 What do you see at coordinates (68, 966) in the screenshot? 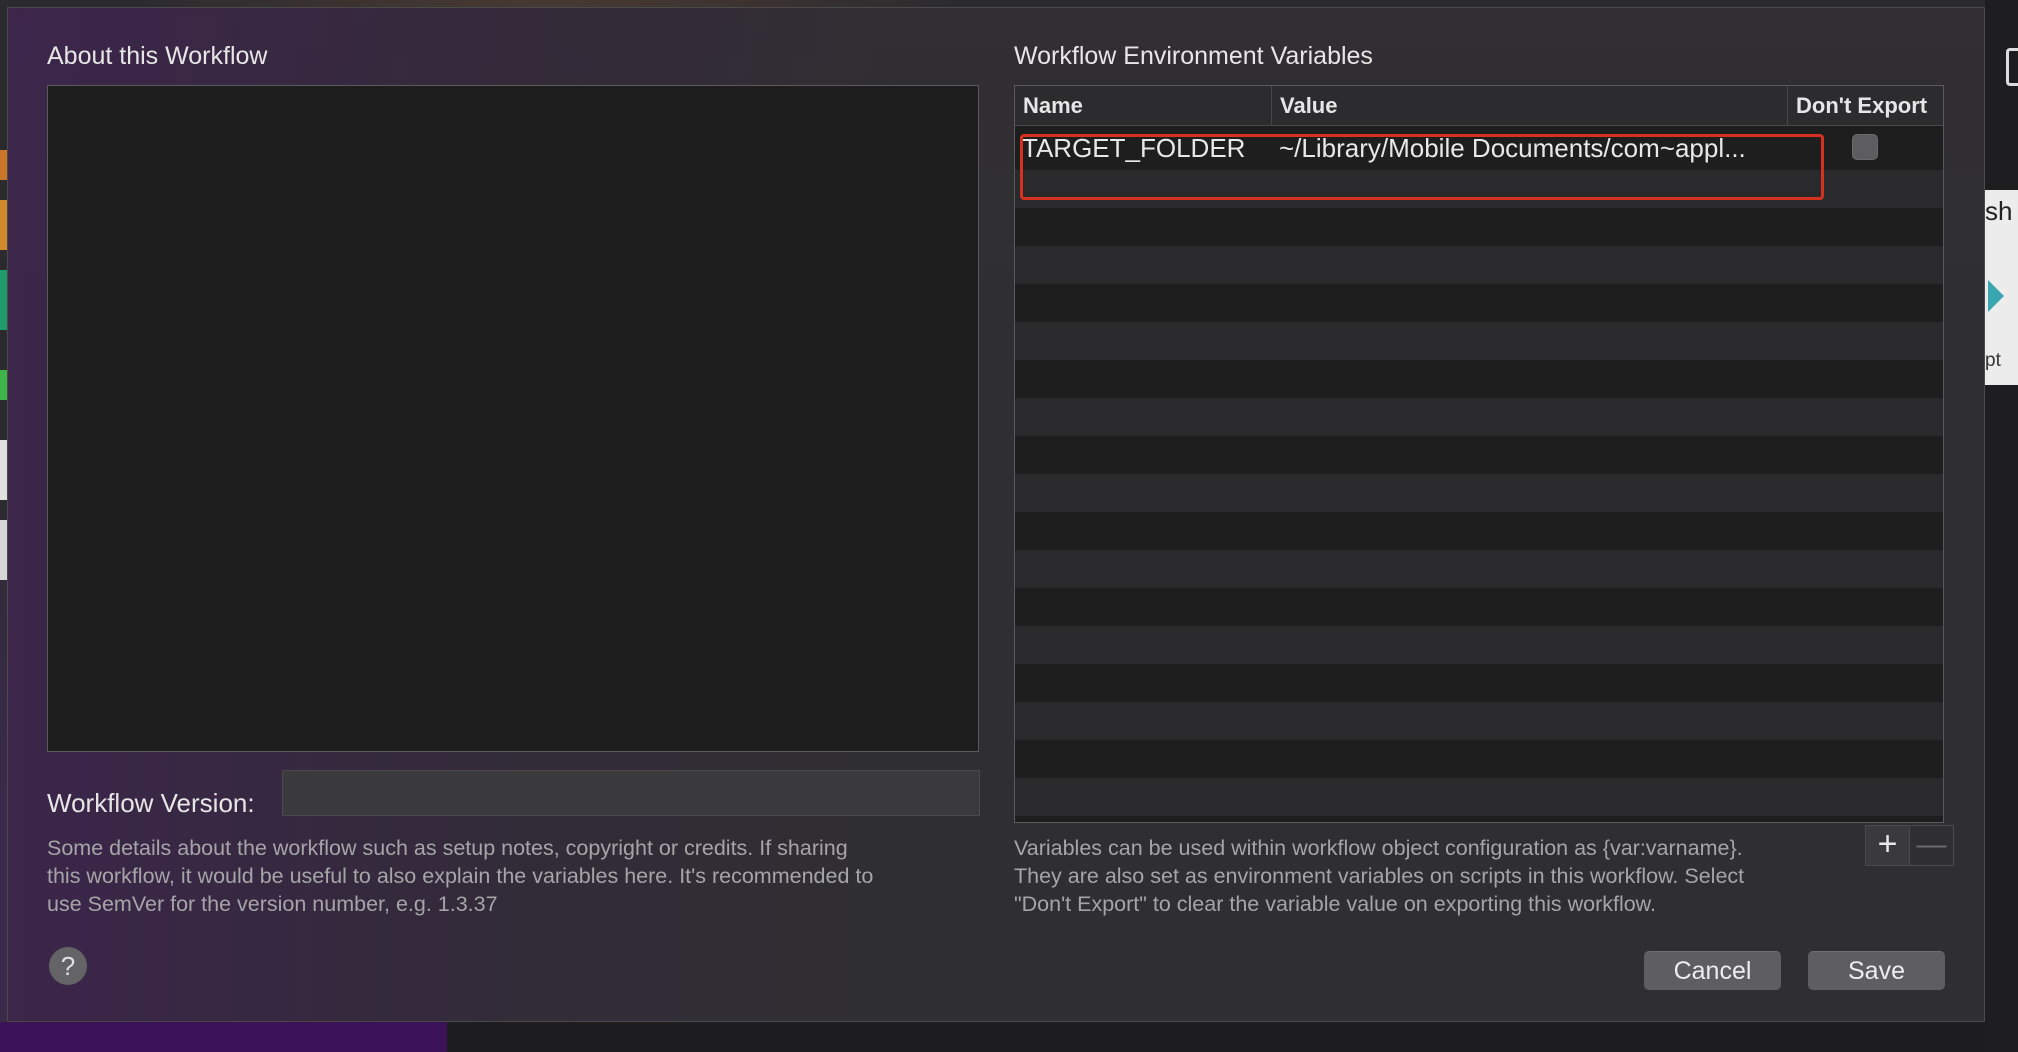
I see `help-button: ?` at bounding box center [68, 966].